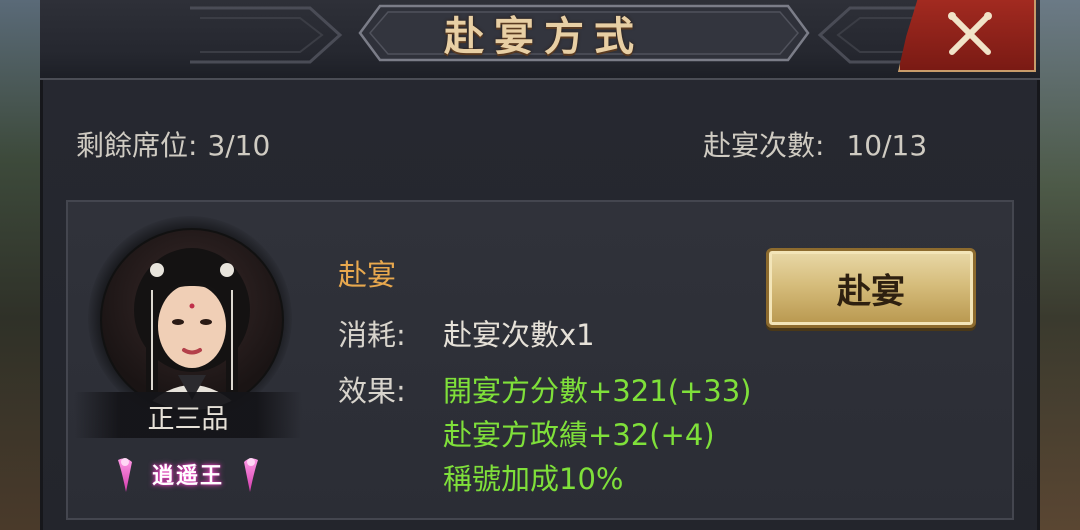 This screenshot has width=1080, height=530. What do you see at coordinates (597, 391) in the screenshot?
I see `effect-host-score: 開宴方分數+321(+33)` at bounding box center [597, 391].